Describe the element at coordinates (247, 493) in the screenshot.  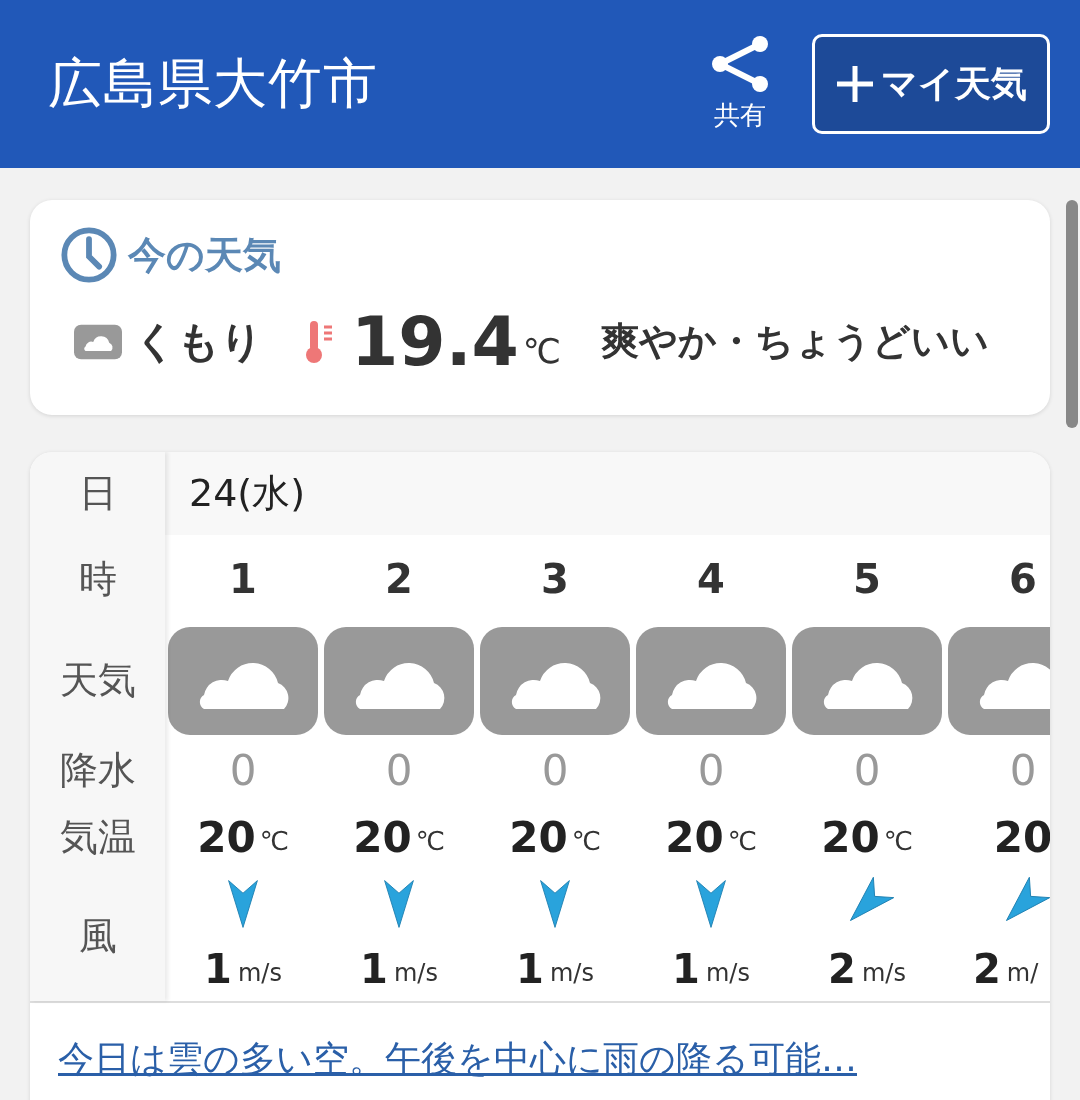
I see `date-label: 24(水)` at that location.